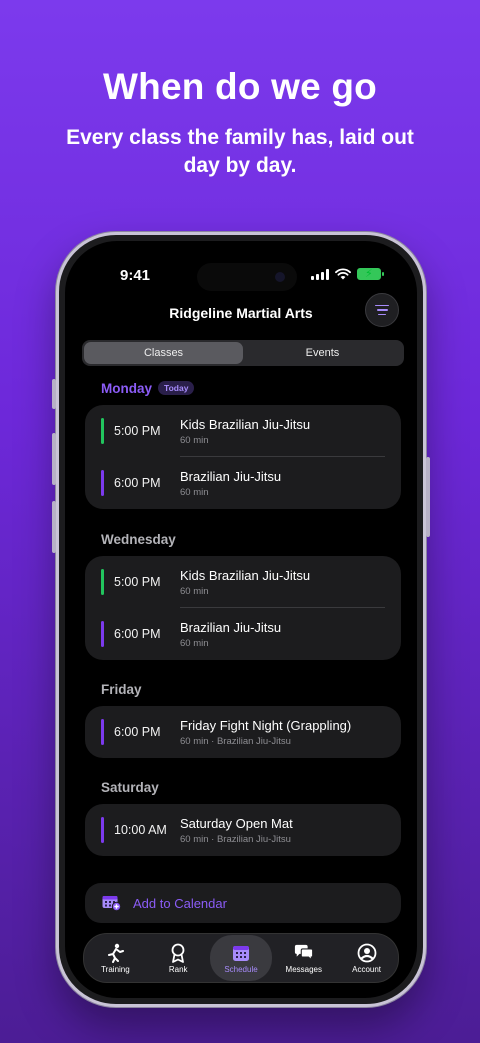  Describe the element at coordinates (322, 353) in the screenshot. I see `segment-events: Events` at that location.